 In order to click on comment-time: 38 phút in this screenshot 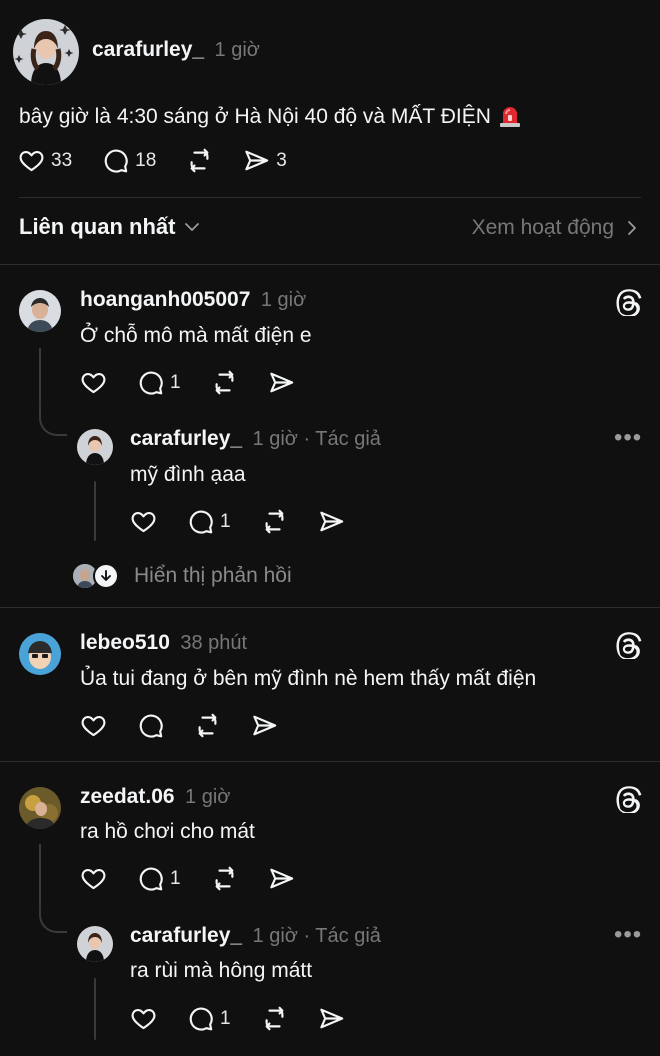, I will do `click(214, 643)`.